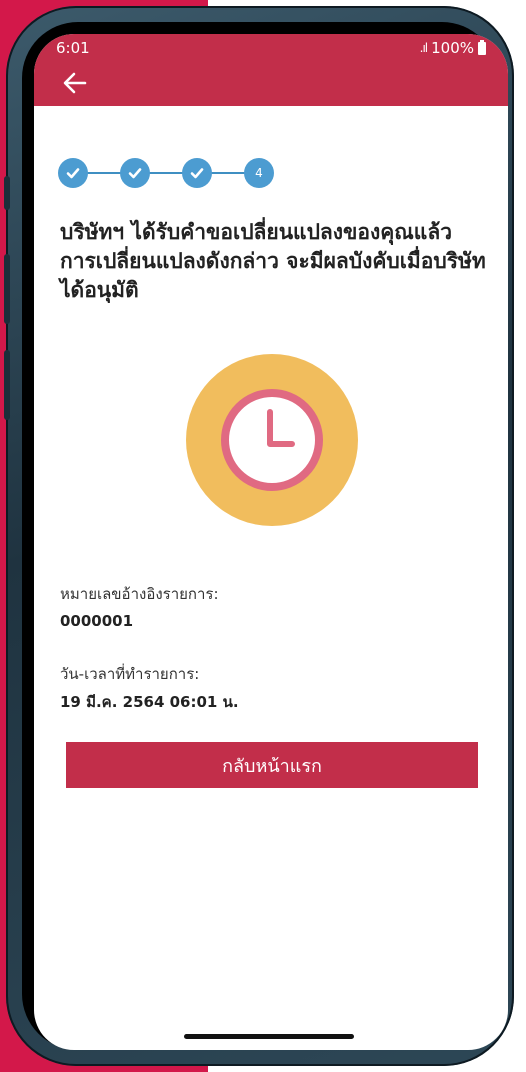 The height and width of the screenshot is (1072, 526). What do you see at coordinates (149, 702) in the screenshot?
I see `transaction-datetime-value: 19 มี.ค. 2564 06:01 น.` at bounding box center [149, 702].